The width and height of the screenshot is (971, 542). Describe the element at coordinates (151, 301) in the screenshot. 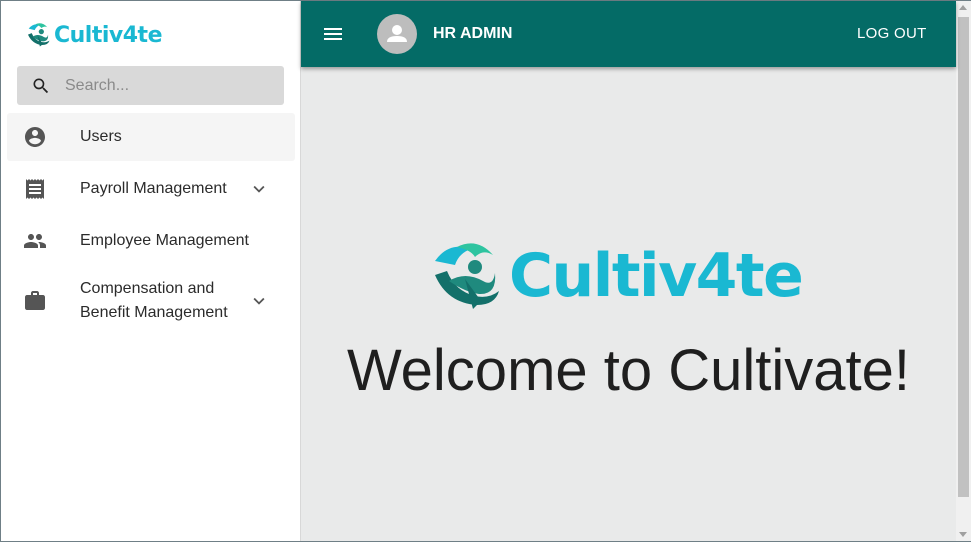

I see `sidebar-item-compensation-benefit-management: Compensation and Benefit Management` at that location.